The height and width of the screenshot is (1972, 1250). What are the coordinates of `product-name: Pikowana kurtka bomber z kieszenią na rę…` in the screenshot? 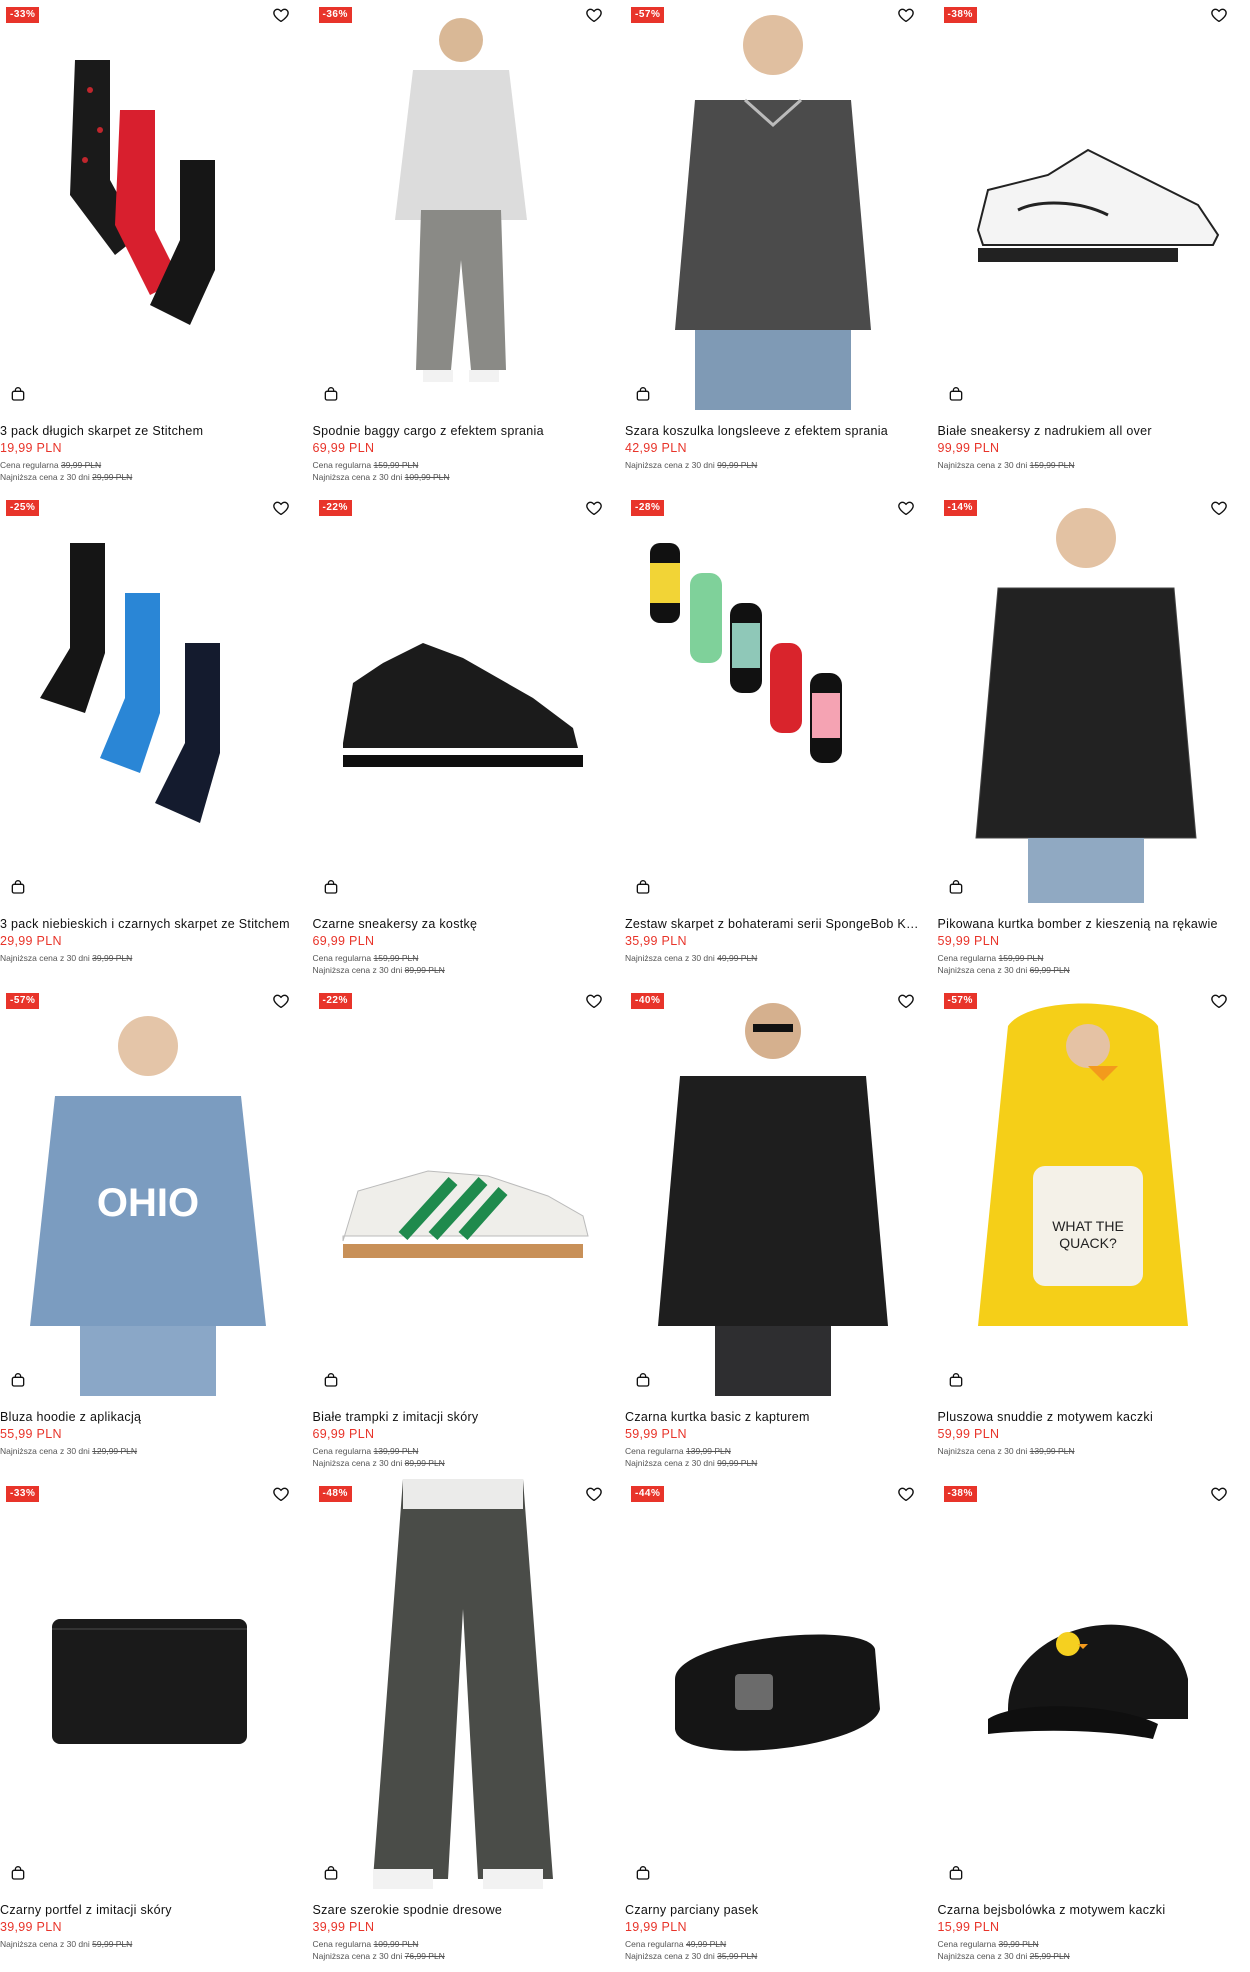 It's located at (1088, 924).